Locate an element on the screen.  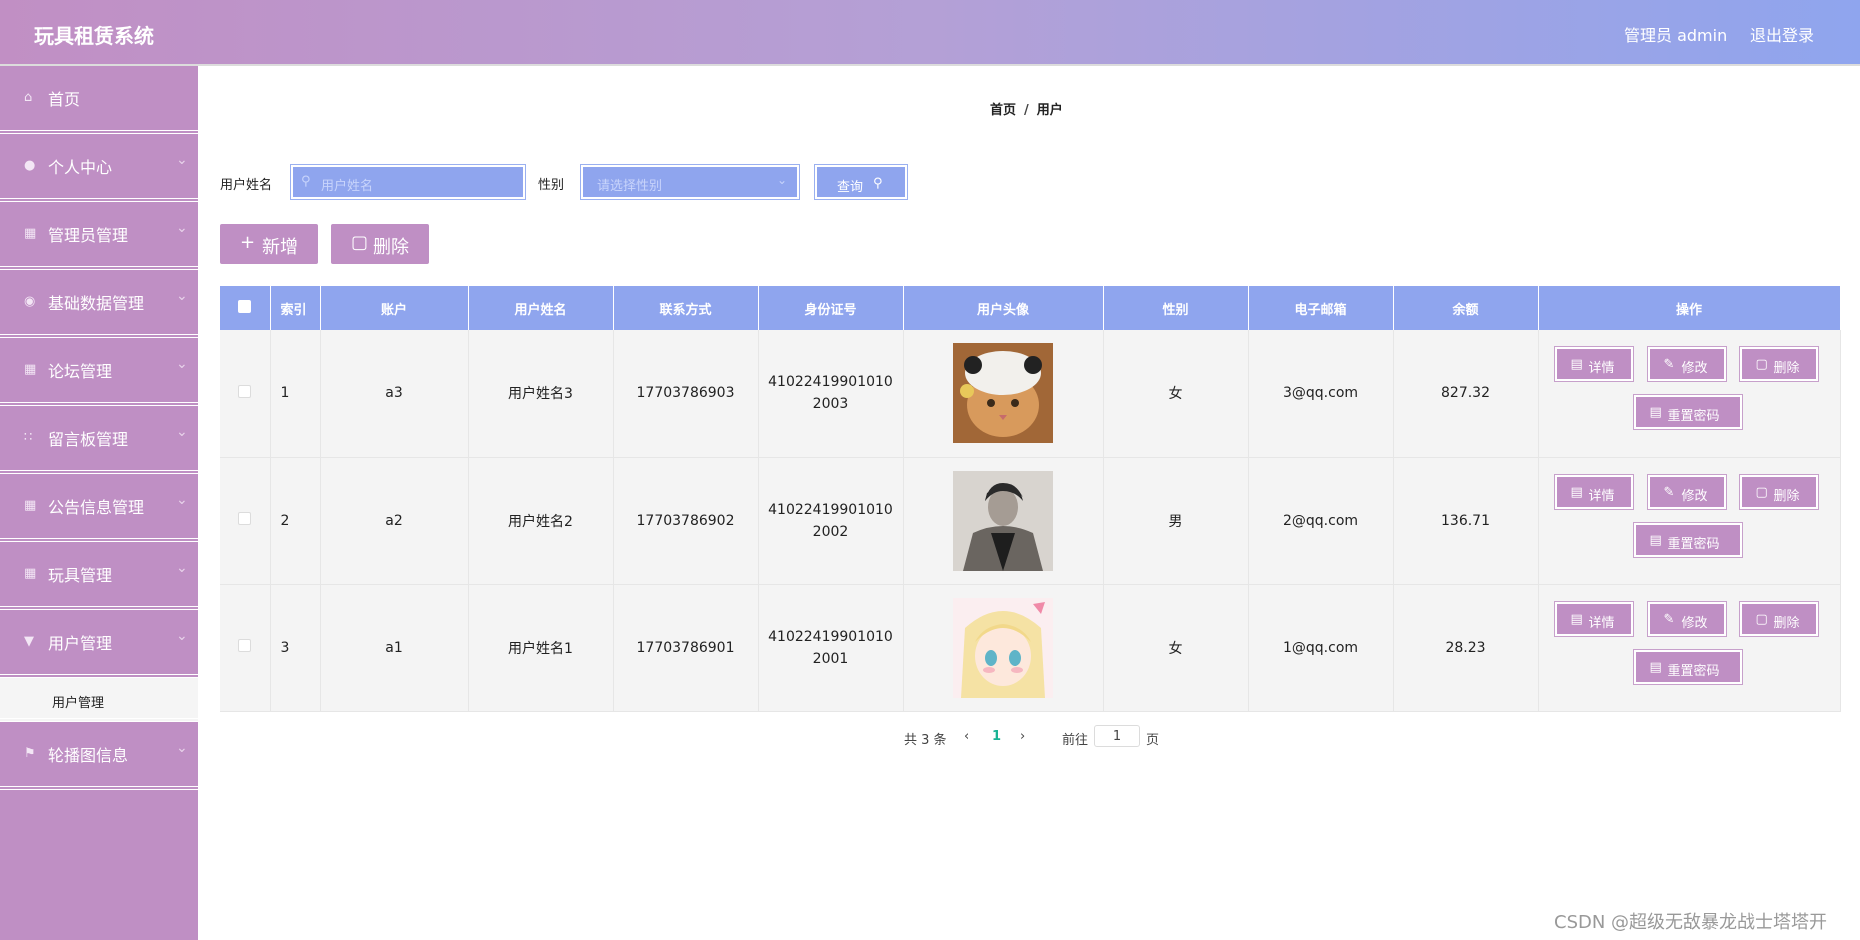
id-card-text: 410224199010102003 is located at coordinates (830, 393).